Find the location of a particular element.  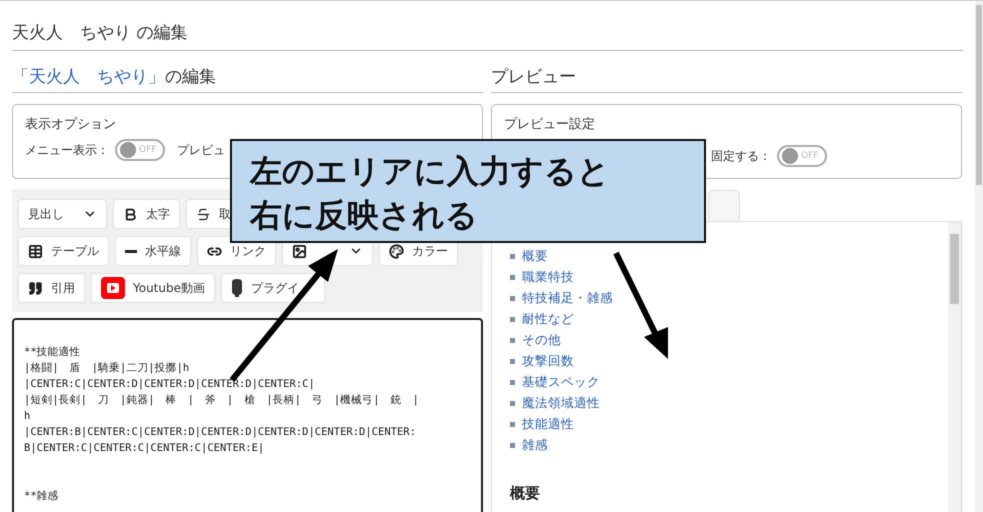

palette-icon is located at coordinates (396, 251).